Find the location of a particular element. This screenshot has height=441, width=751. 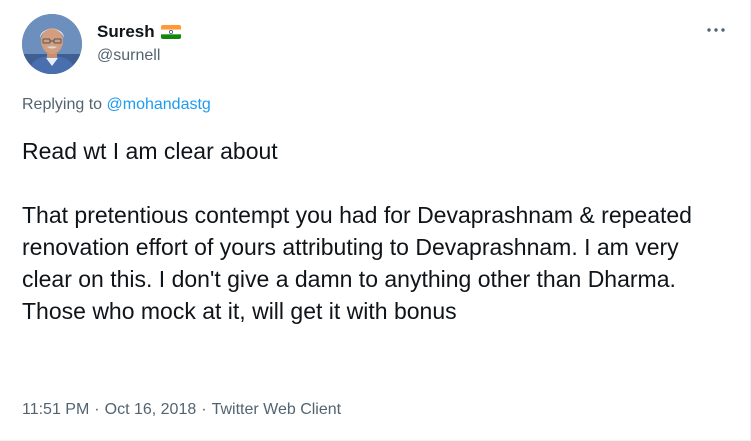

india-flag-icon is located at coordinates (170, 32).